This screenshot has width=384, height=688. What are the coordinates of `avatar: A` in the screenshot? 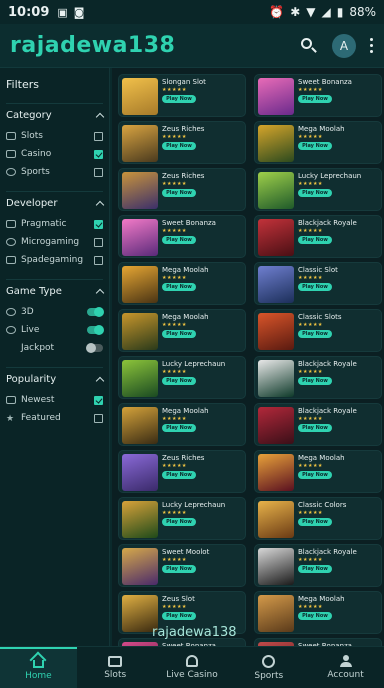 It's located at (344, 45).